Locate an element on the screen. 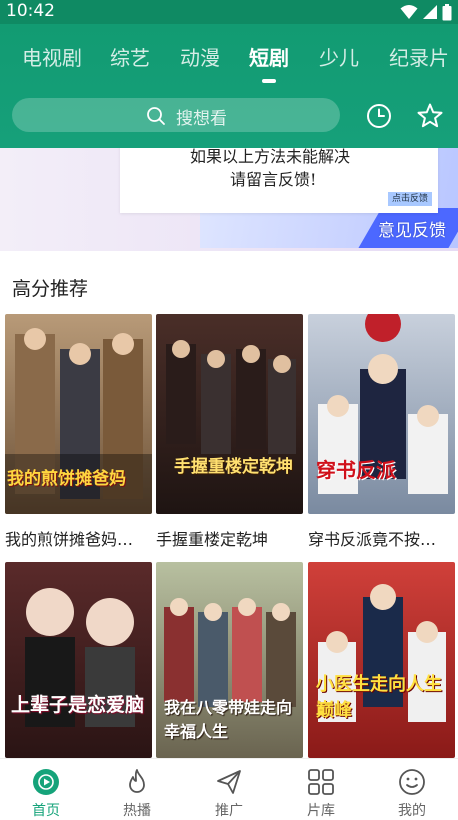  nav-library: 片库 is located at coordinates (321, 789).